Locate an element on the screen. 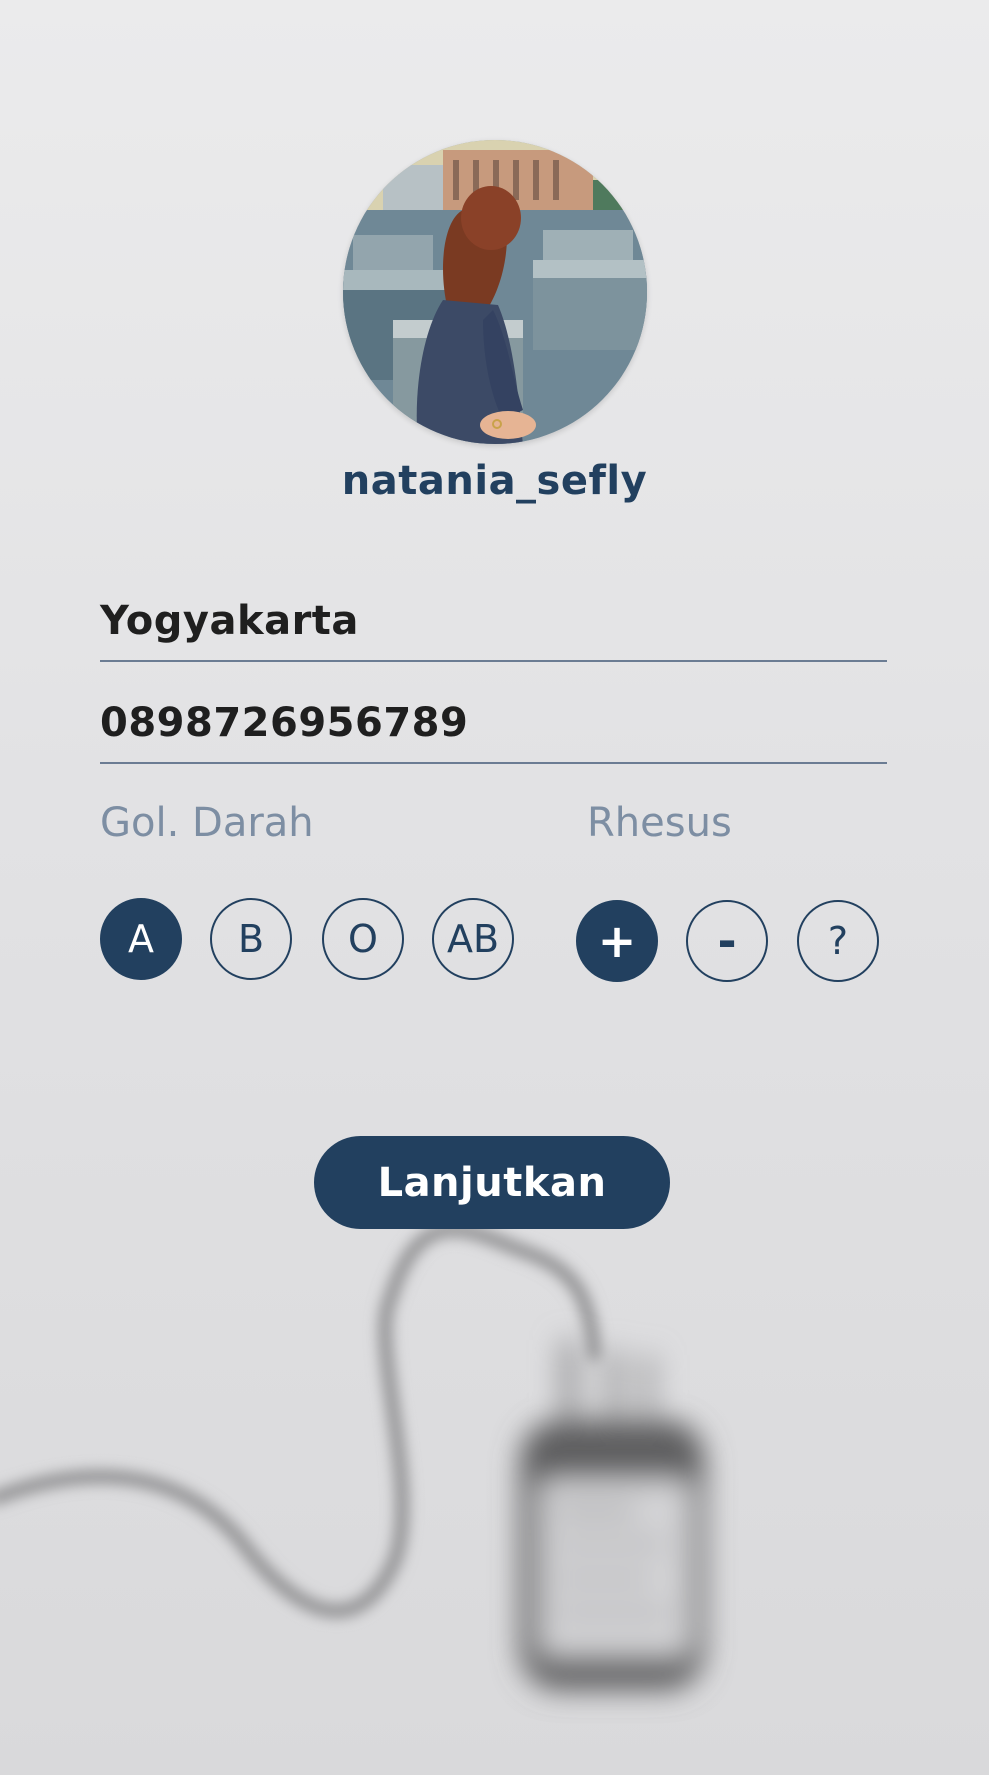 The width and height of the screenshot is (989, 1775). profile-photo-icon is located at coordinates (495, 292).